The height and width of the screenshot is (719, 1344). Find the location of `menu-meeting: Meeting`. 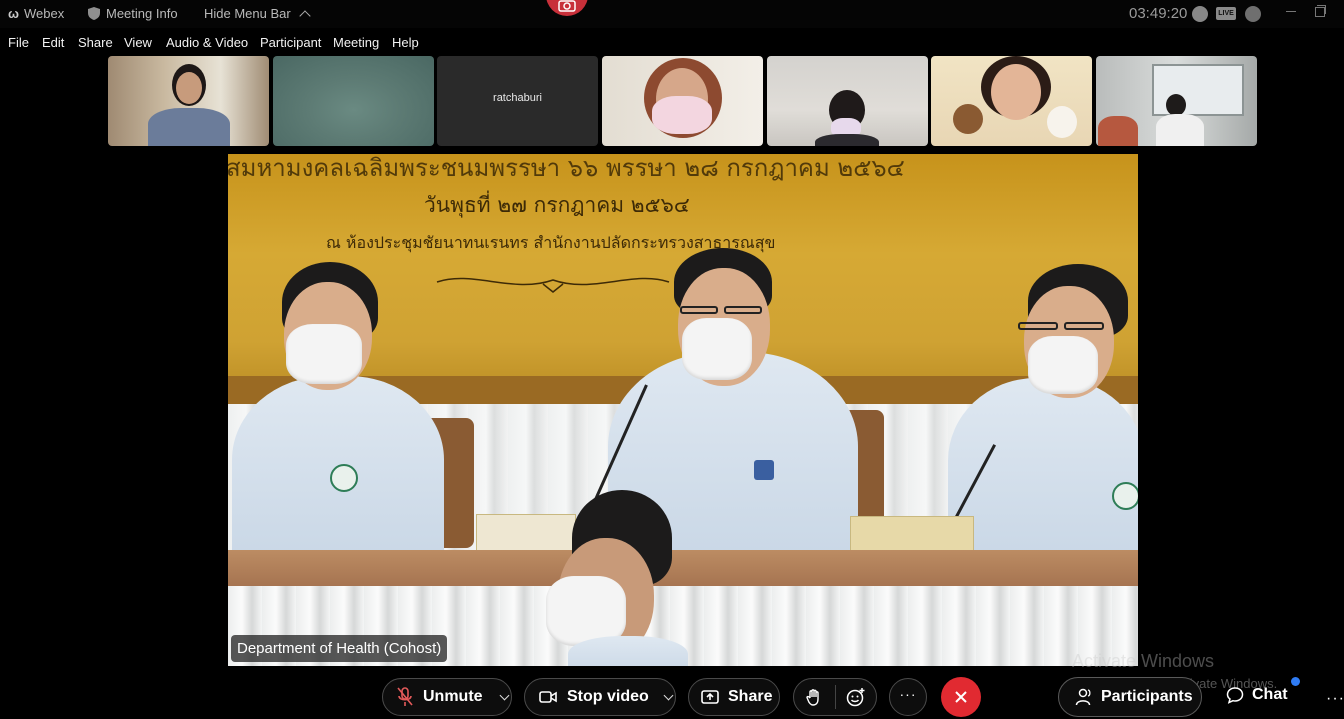

menu-meeting: Meeting is located at coordinates (356, 42).